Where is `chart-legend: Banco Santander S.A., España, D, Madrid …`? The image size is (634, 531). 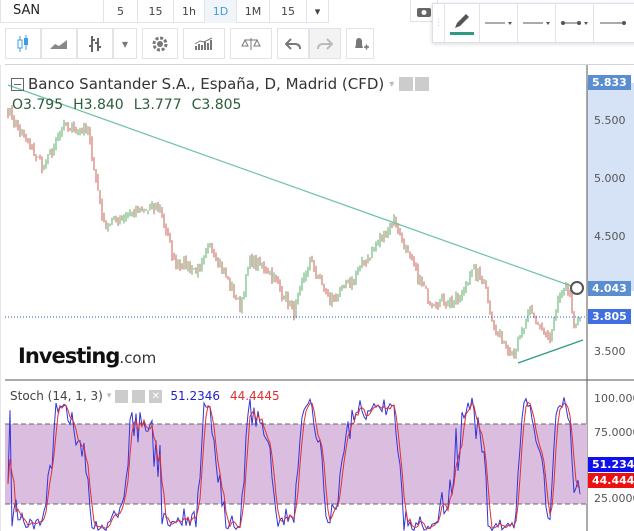
chart-legend: Banco Santander S.A., España, D, Madrid … is located at coordinates (220, 84).